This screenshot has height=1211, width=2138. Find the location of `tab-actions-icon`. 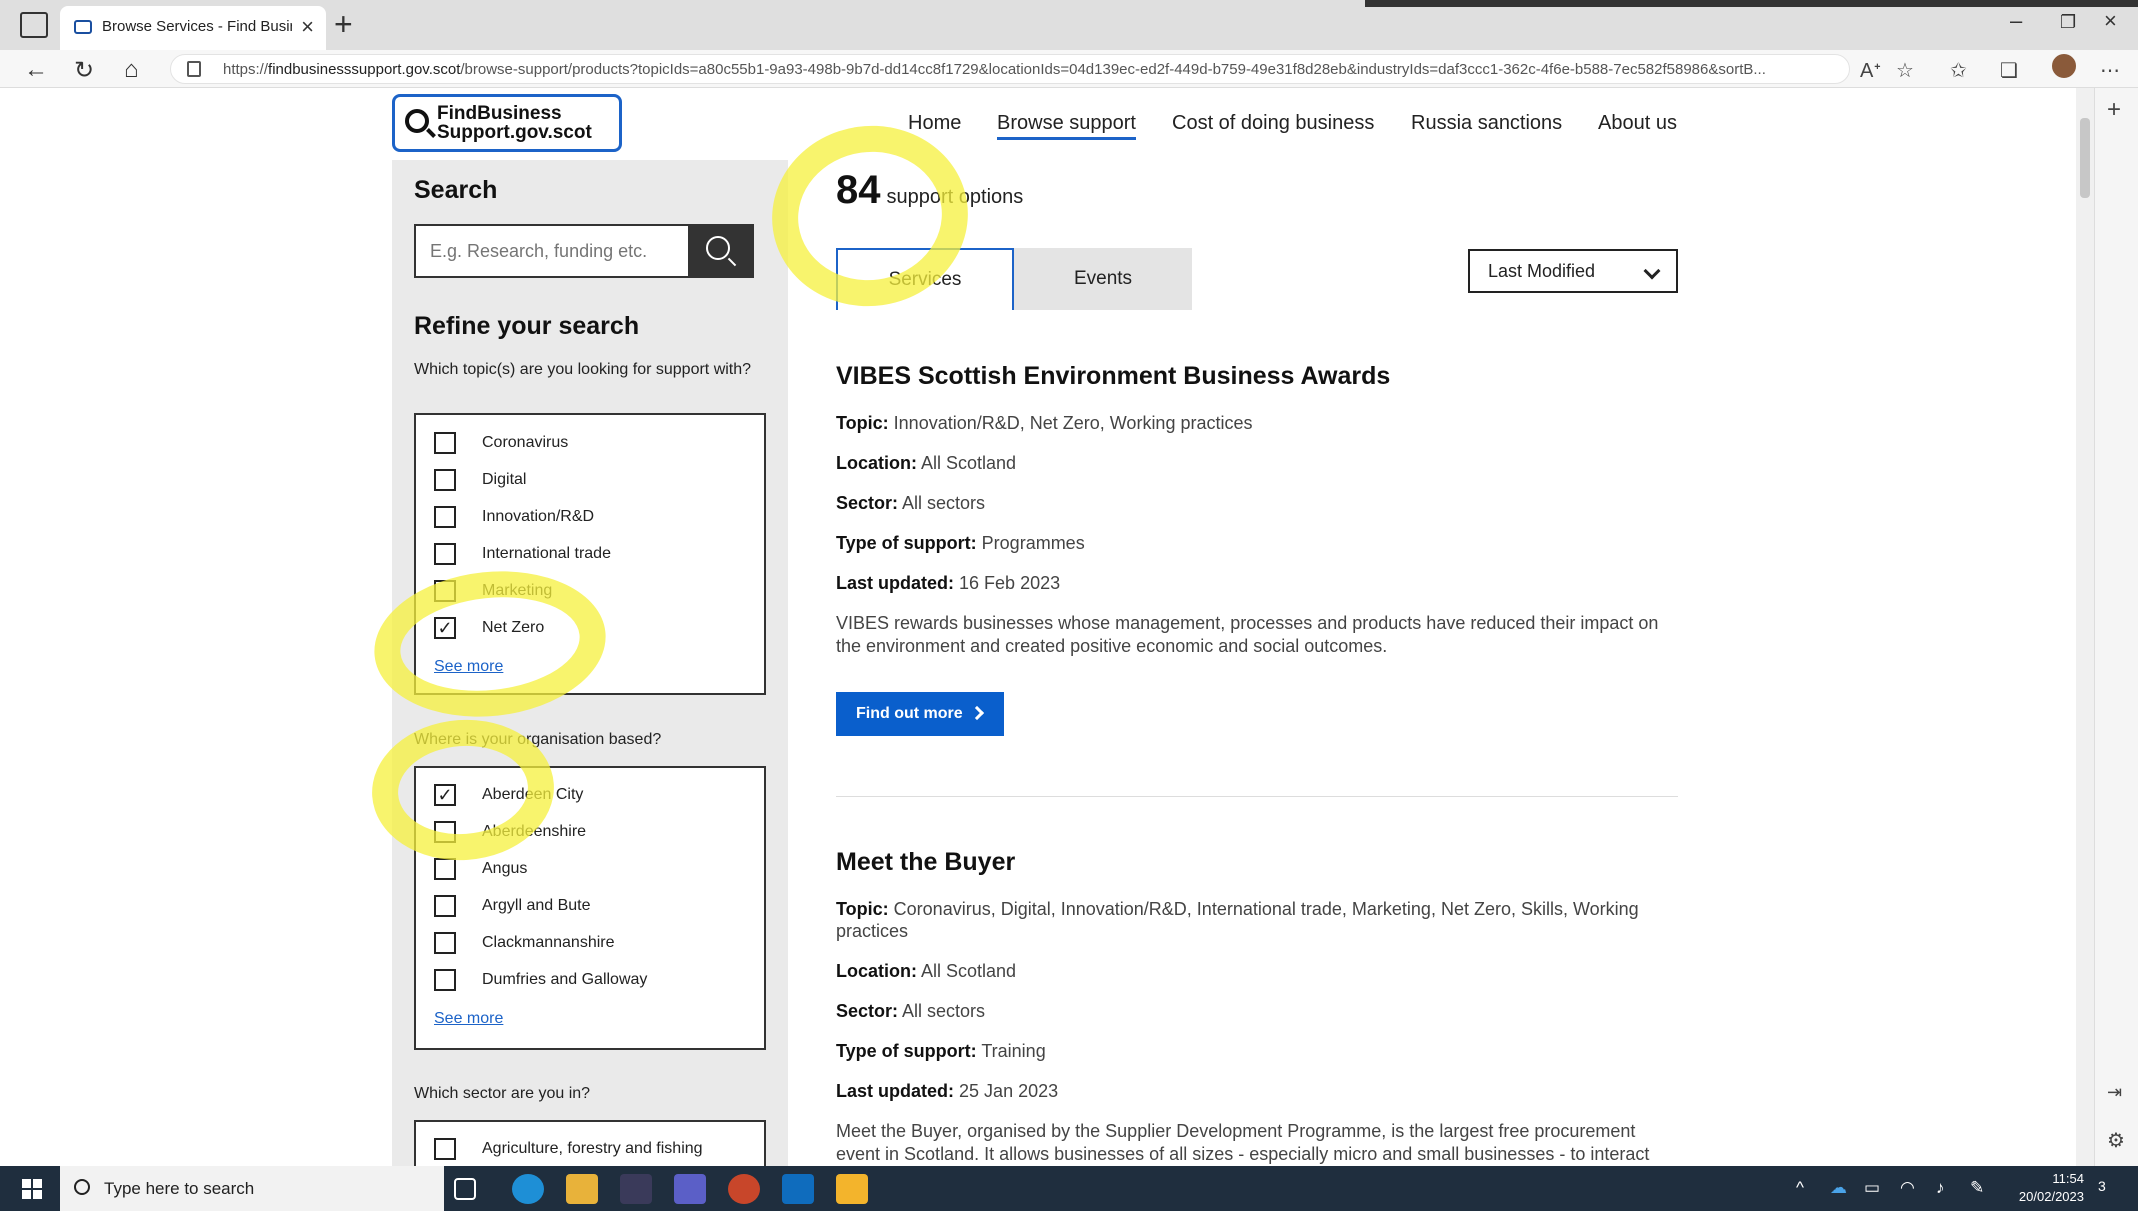

tab-actions-icon is located at coordinates (34, 25).